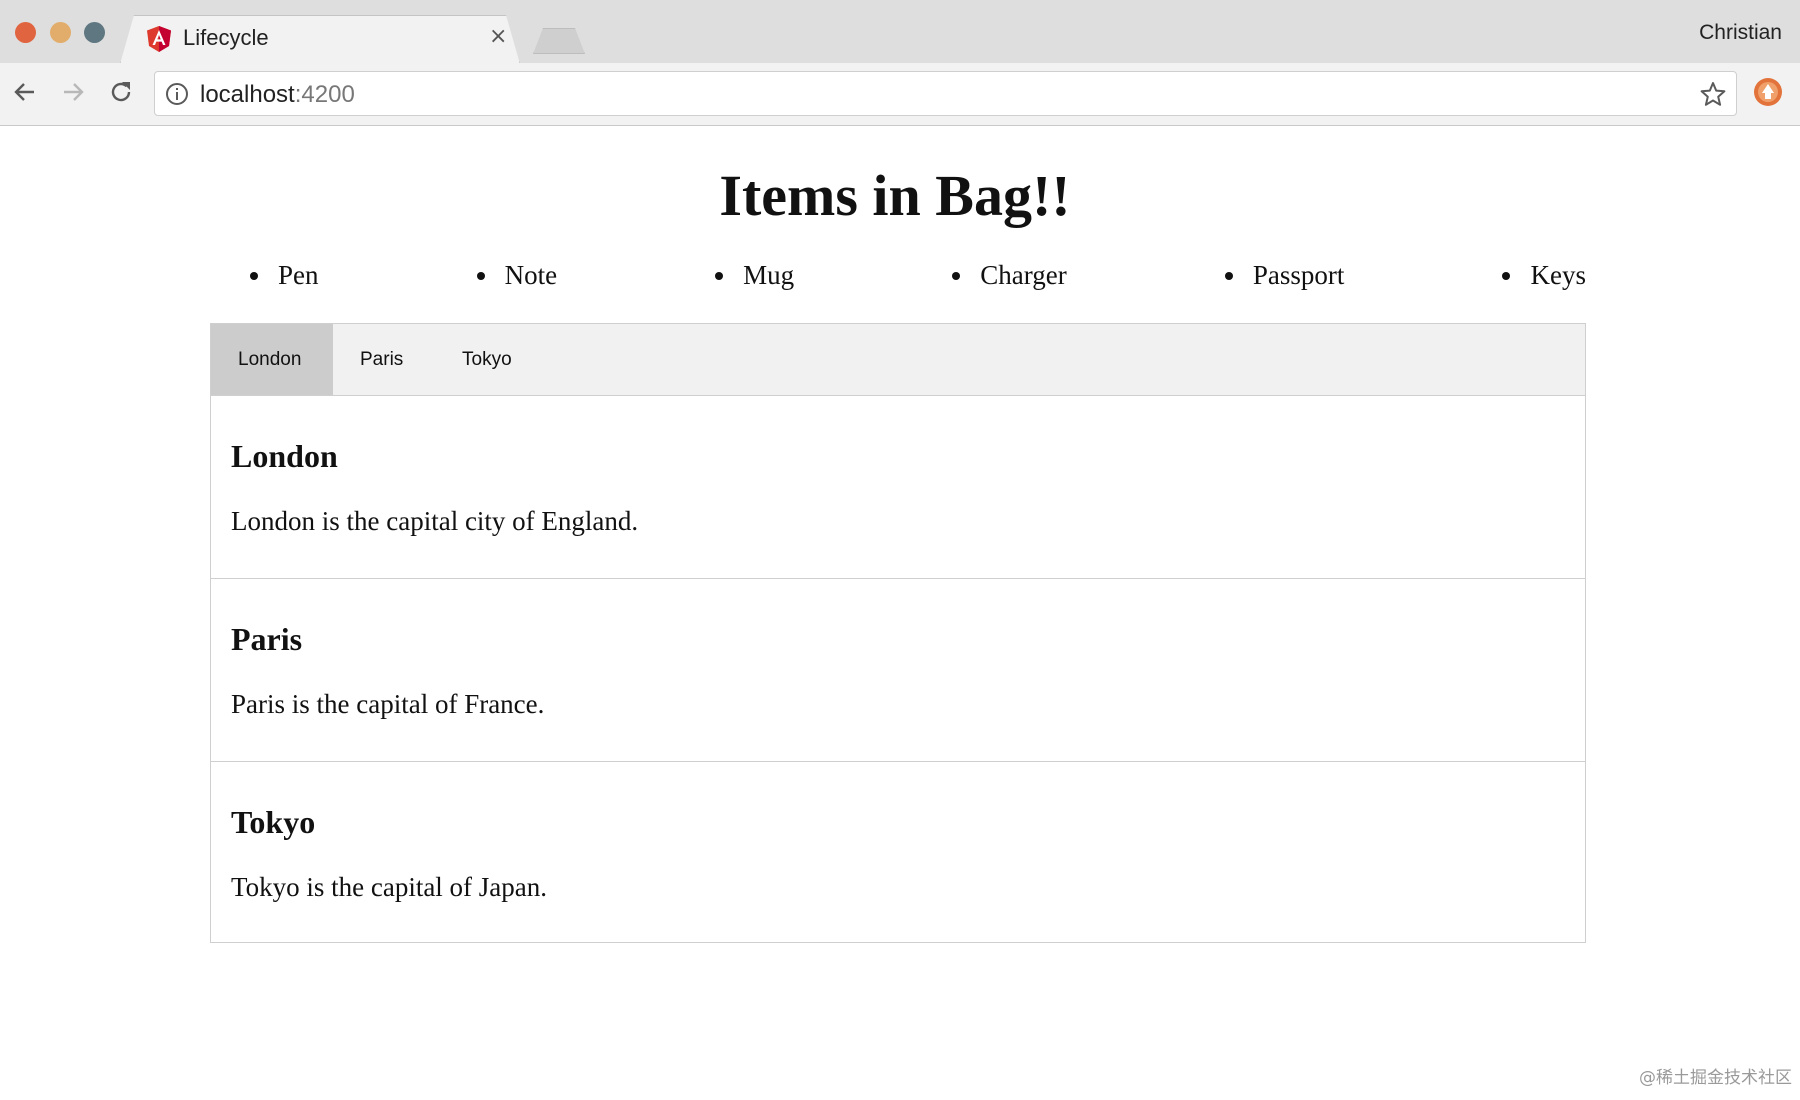  I want to click on bag-item-label: Passport, so click(1298, 275).